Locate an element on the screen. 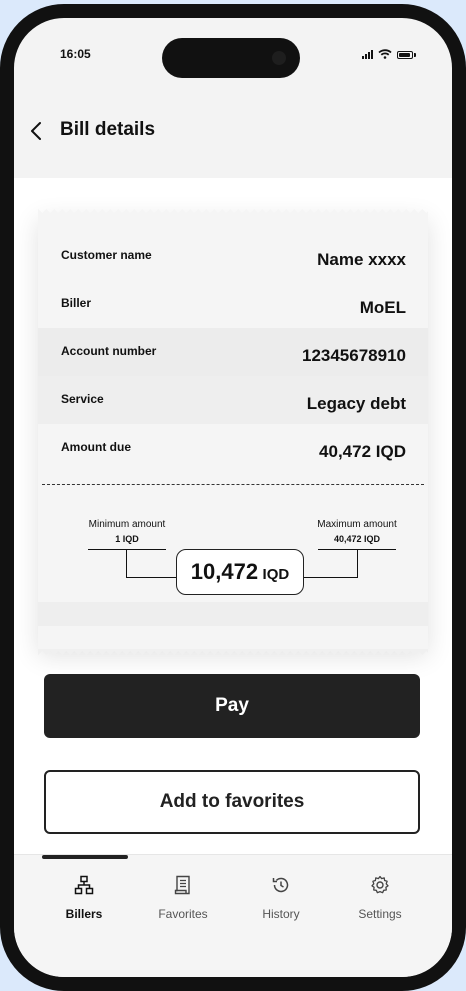 Image resolution: width=466 pixels, height=991 pixels. row-account-number: Account number 12345678910 is located at coordinates (233, 352).